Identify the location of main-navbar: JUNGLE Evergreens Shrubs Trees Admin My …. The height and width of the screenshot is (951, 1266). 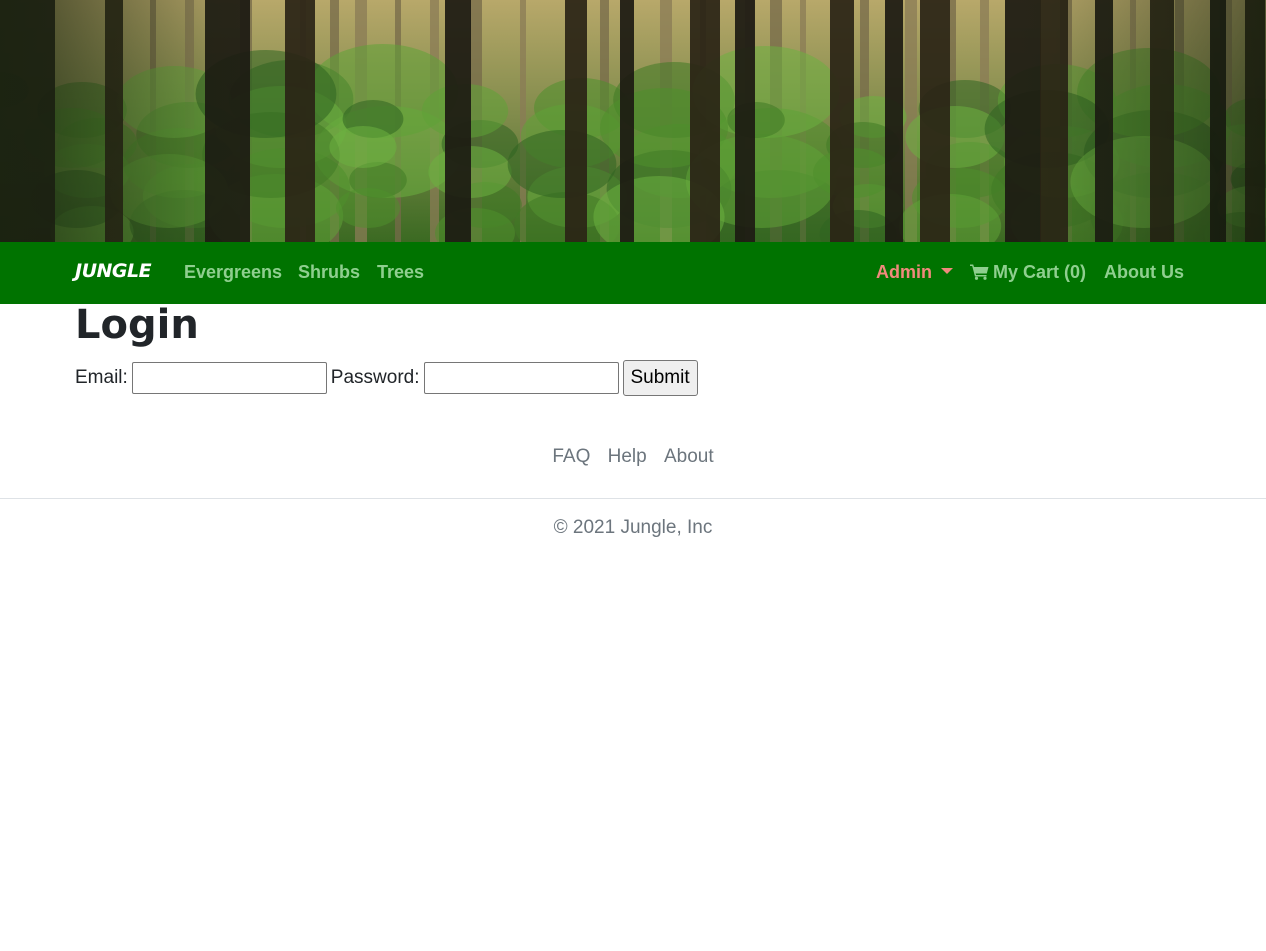
(633, 273).